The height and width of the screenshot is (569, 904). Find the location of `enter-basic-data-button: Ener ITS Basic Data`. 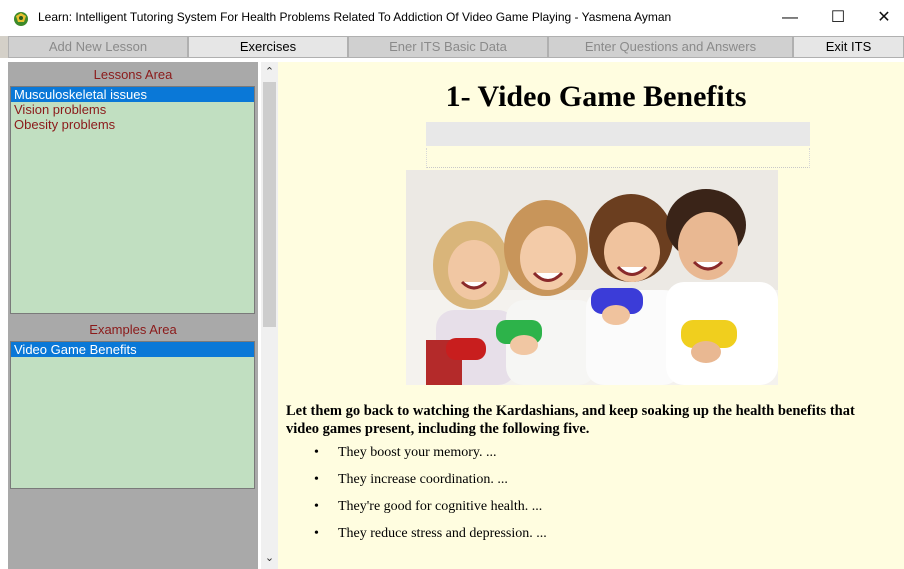

enter-basic-data-button: Ener ITS Basic Data is located at coordinates (448, 47).